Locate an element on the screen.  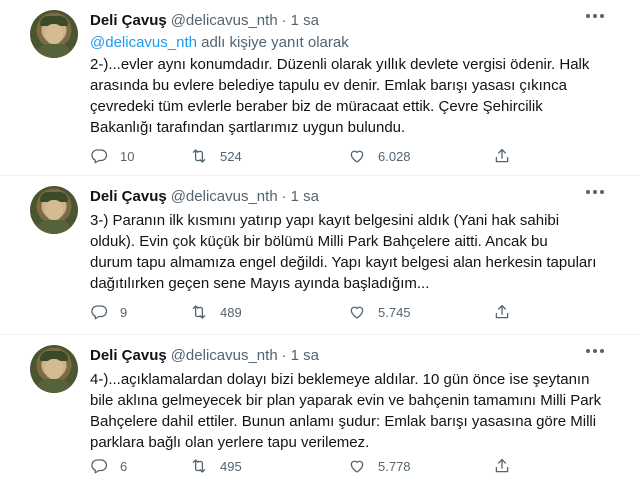
retweet-button: 524 is located at coordinates (216, 156).